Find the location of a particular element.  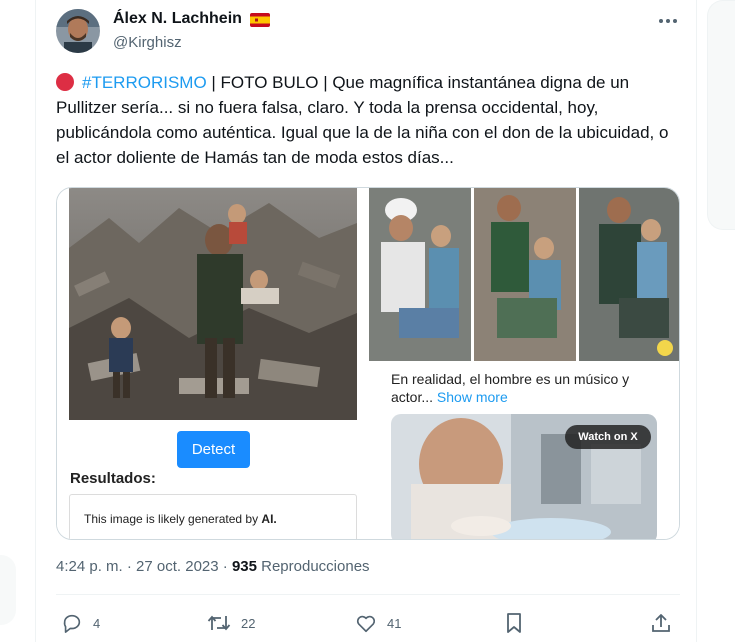

video-preview: Watch on X is located at coordinates (524, 476).